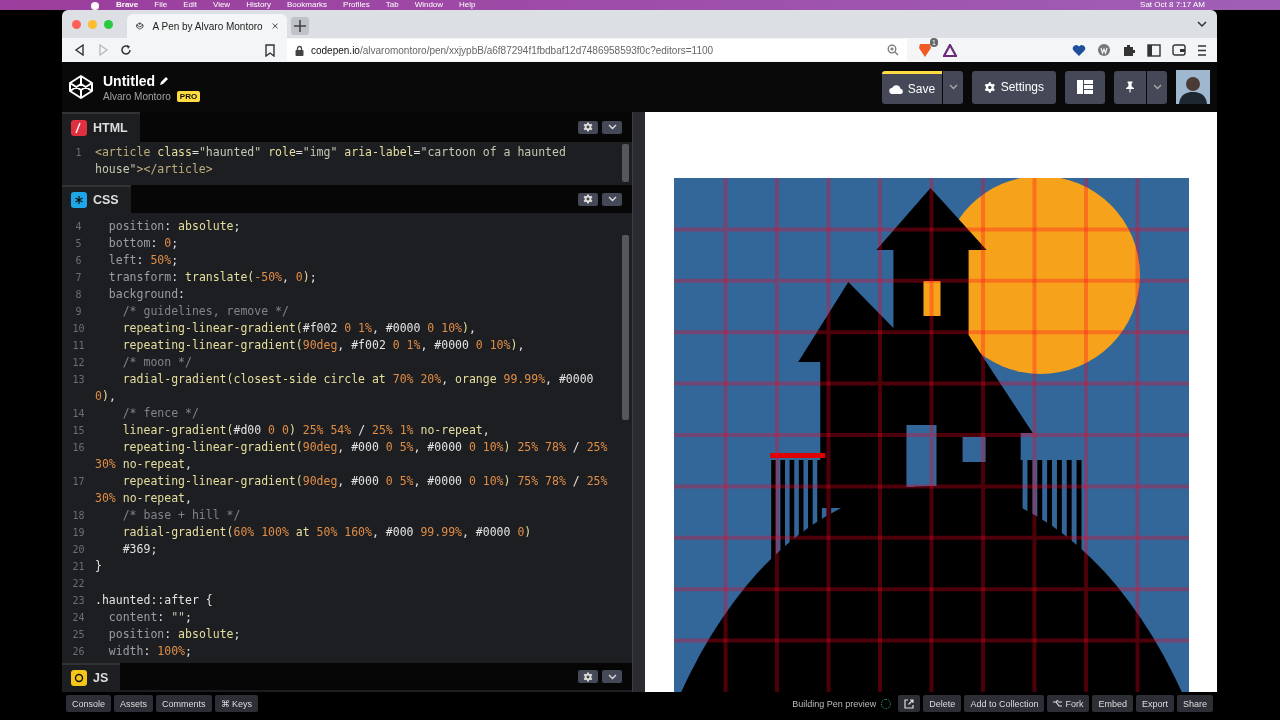  What do you see at coordinates (79, 200) in the screenshot?
I see `asterisk-icon` at bounding box center [79, 200].